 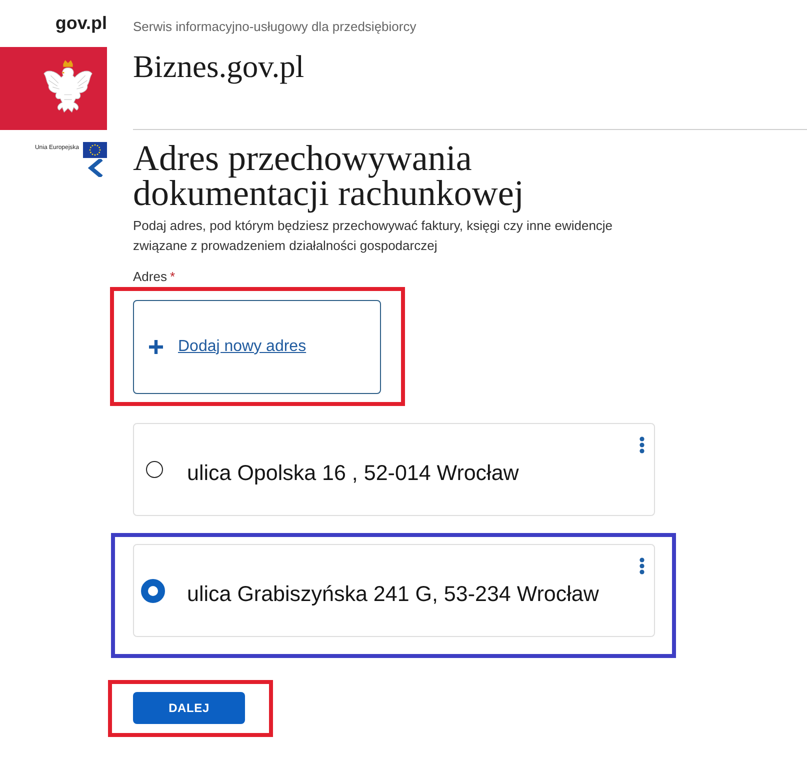 I want to click on next-button: DALEJ, so click(x=189, y=708).